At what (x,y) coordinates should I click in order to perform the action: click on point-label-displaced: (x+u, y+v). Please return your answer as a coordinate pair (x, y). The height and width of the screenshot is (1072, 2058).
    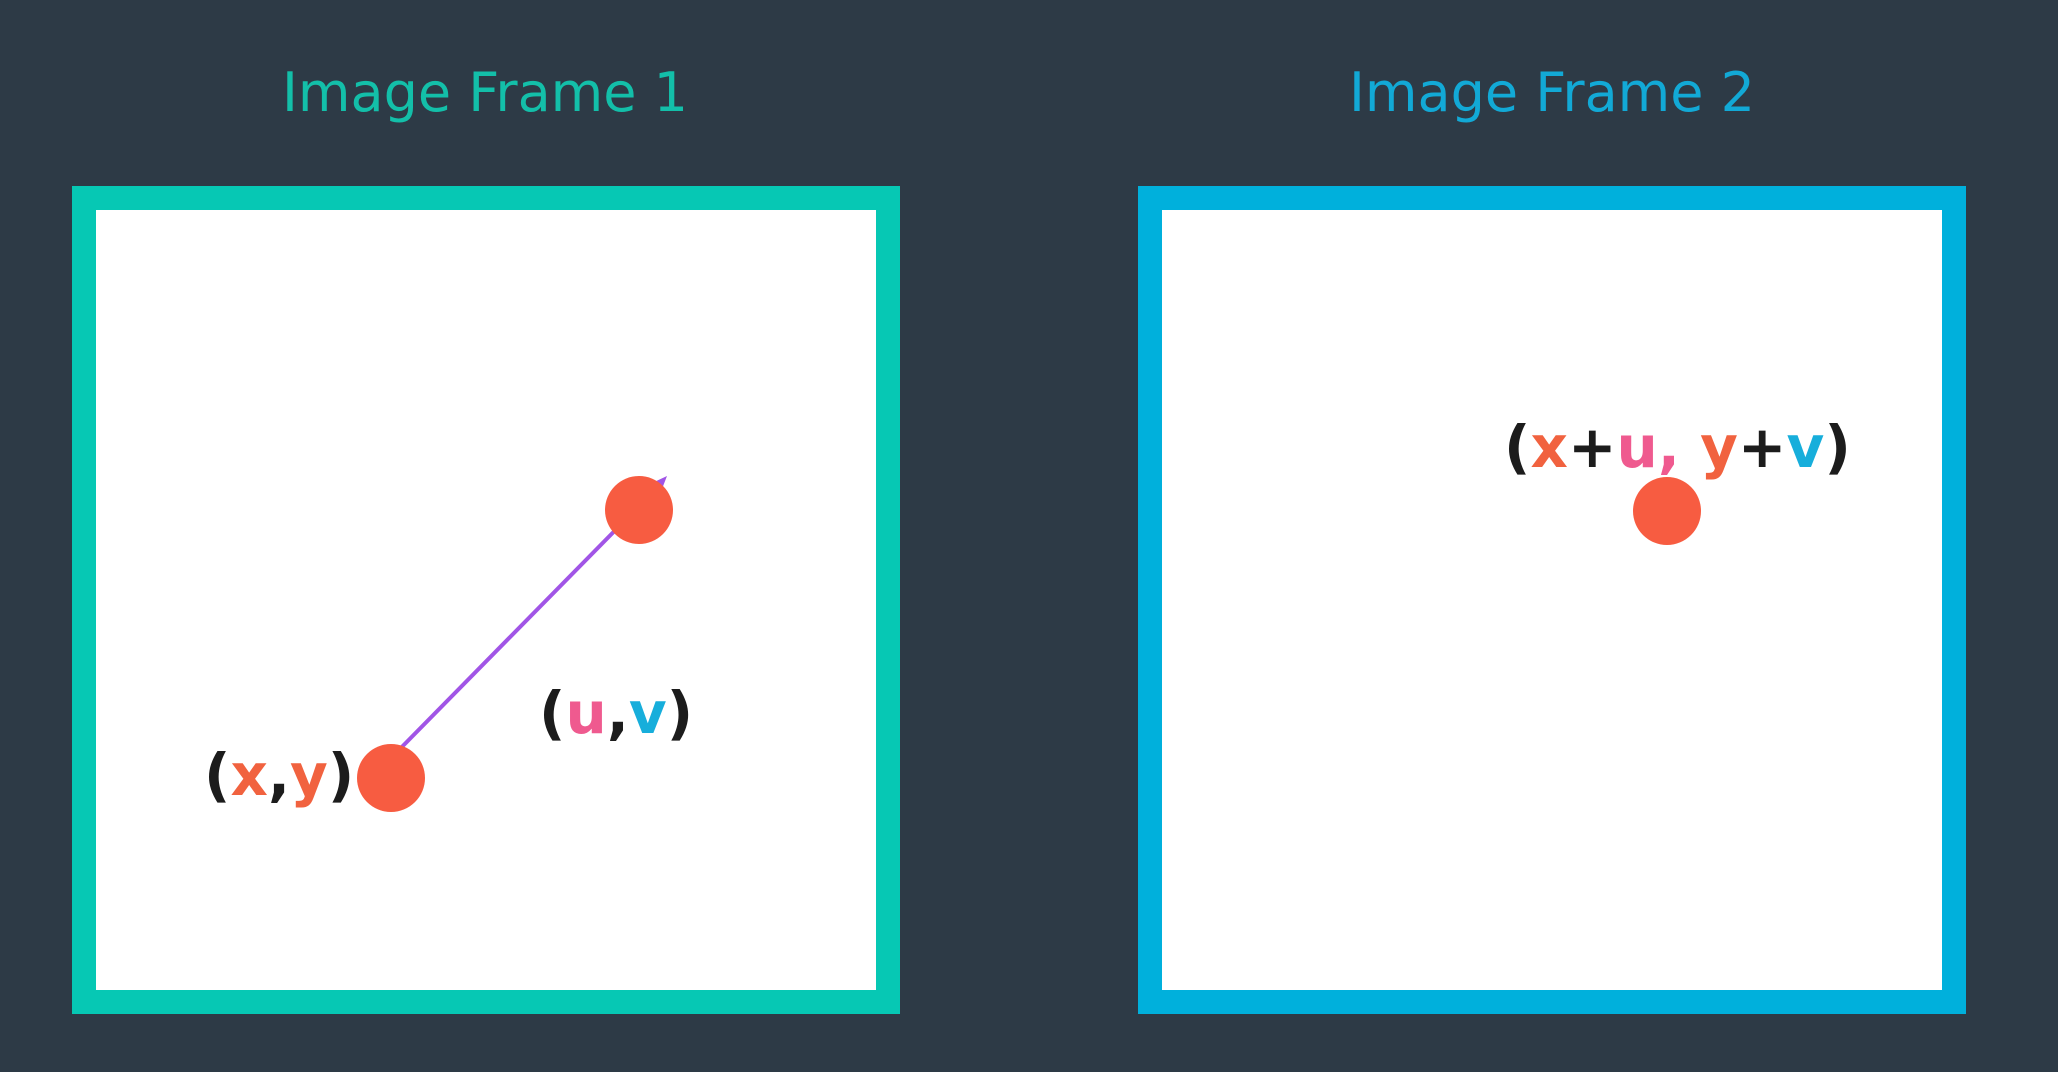
    Looking at the image, I should click on (1677, 447).